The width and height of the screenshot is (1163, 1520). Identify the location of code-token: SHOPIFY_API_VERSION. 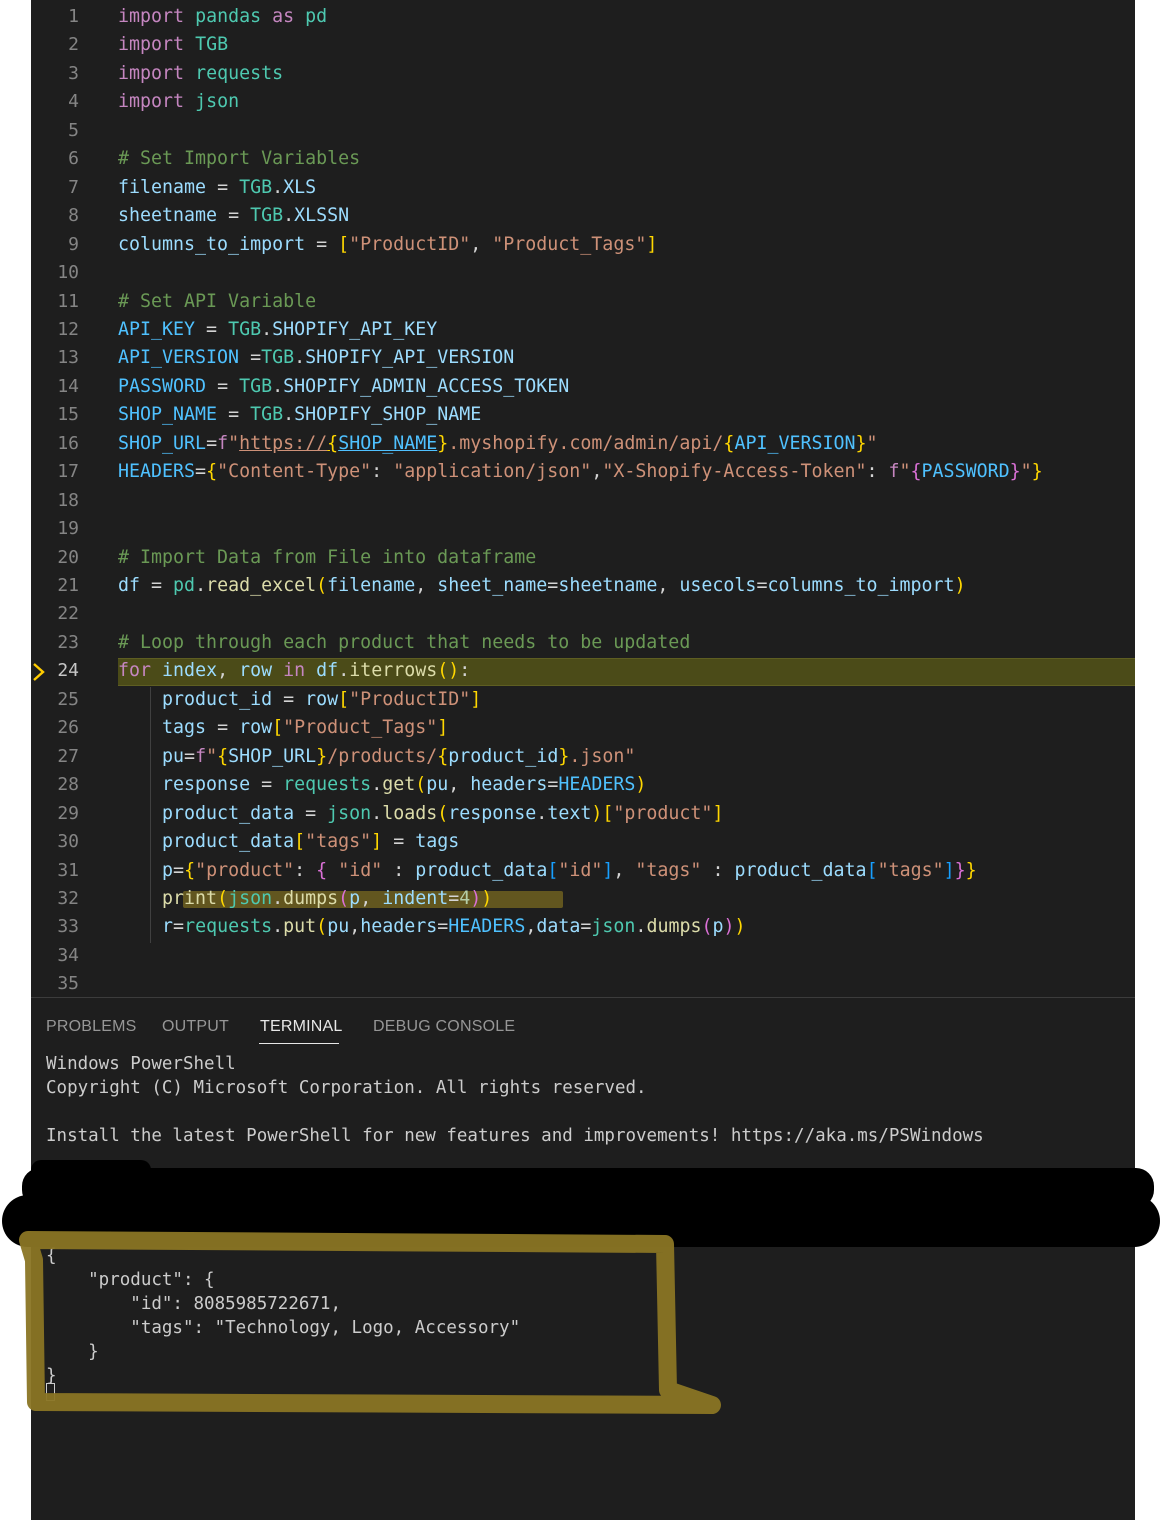
(410, 358).